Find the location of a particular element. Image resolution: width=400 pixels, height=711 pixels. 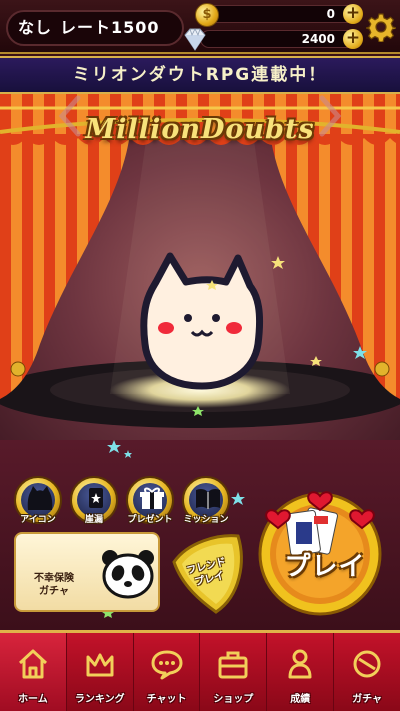

book-icon is located at coordinates (208, 498).